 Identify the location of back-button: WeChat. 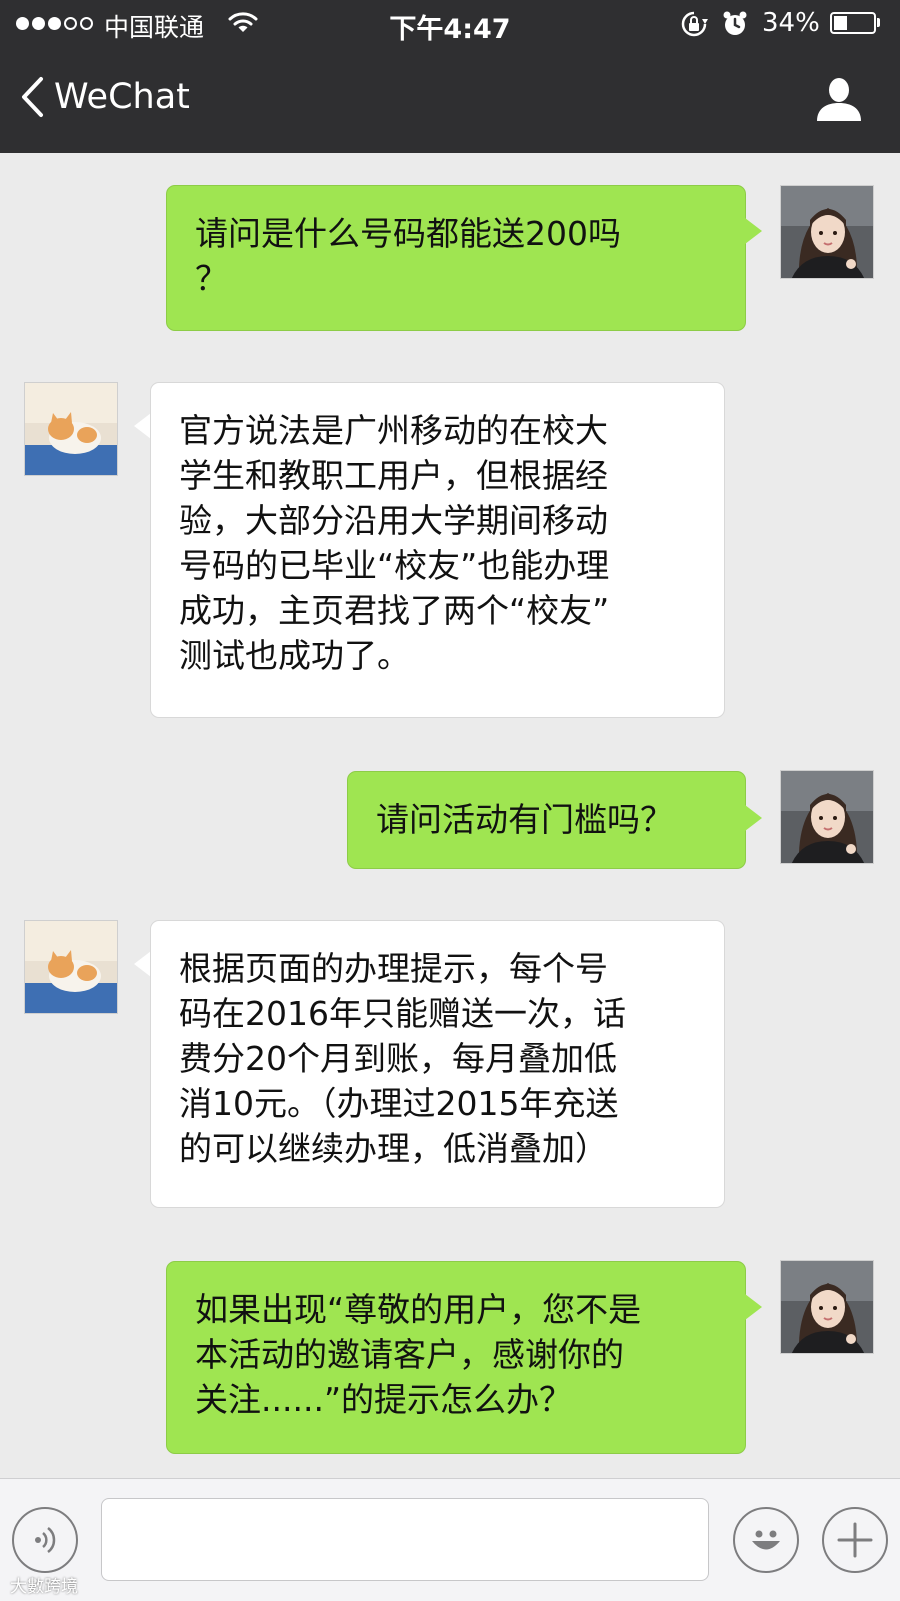
(105, 97).